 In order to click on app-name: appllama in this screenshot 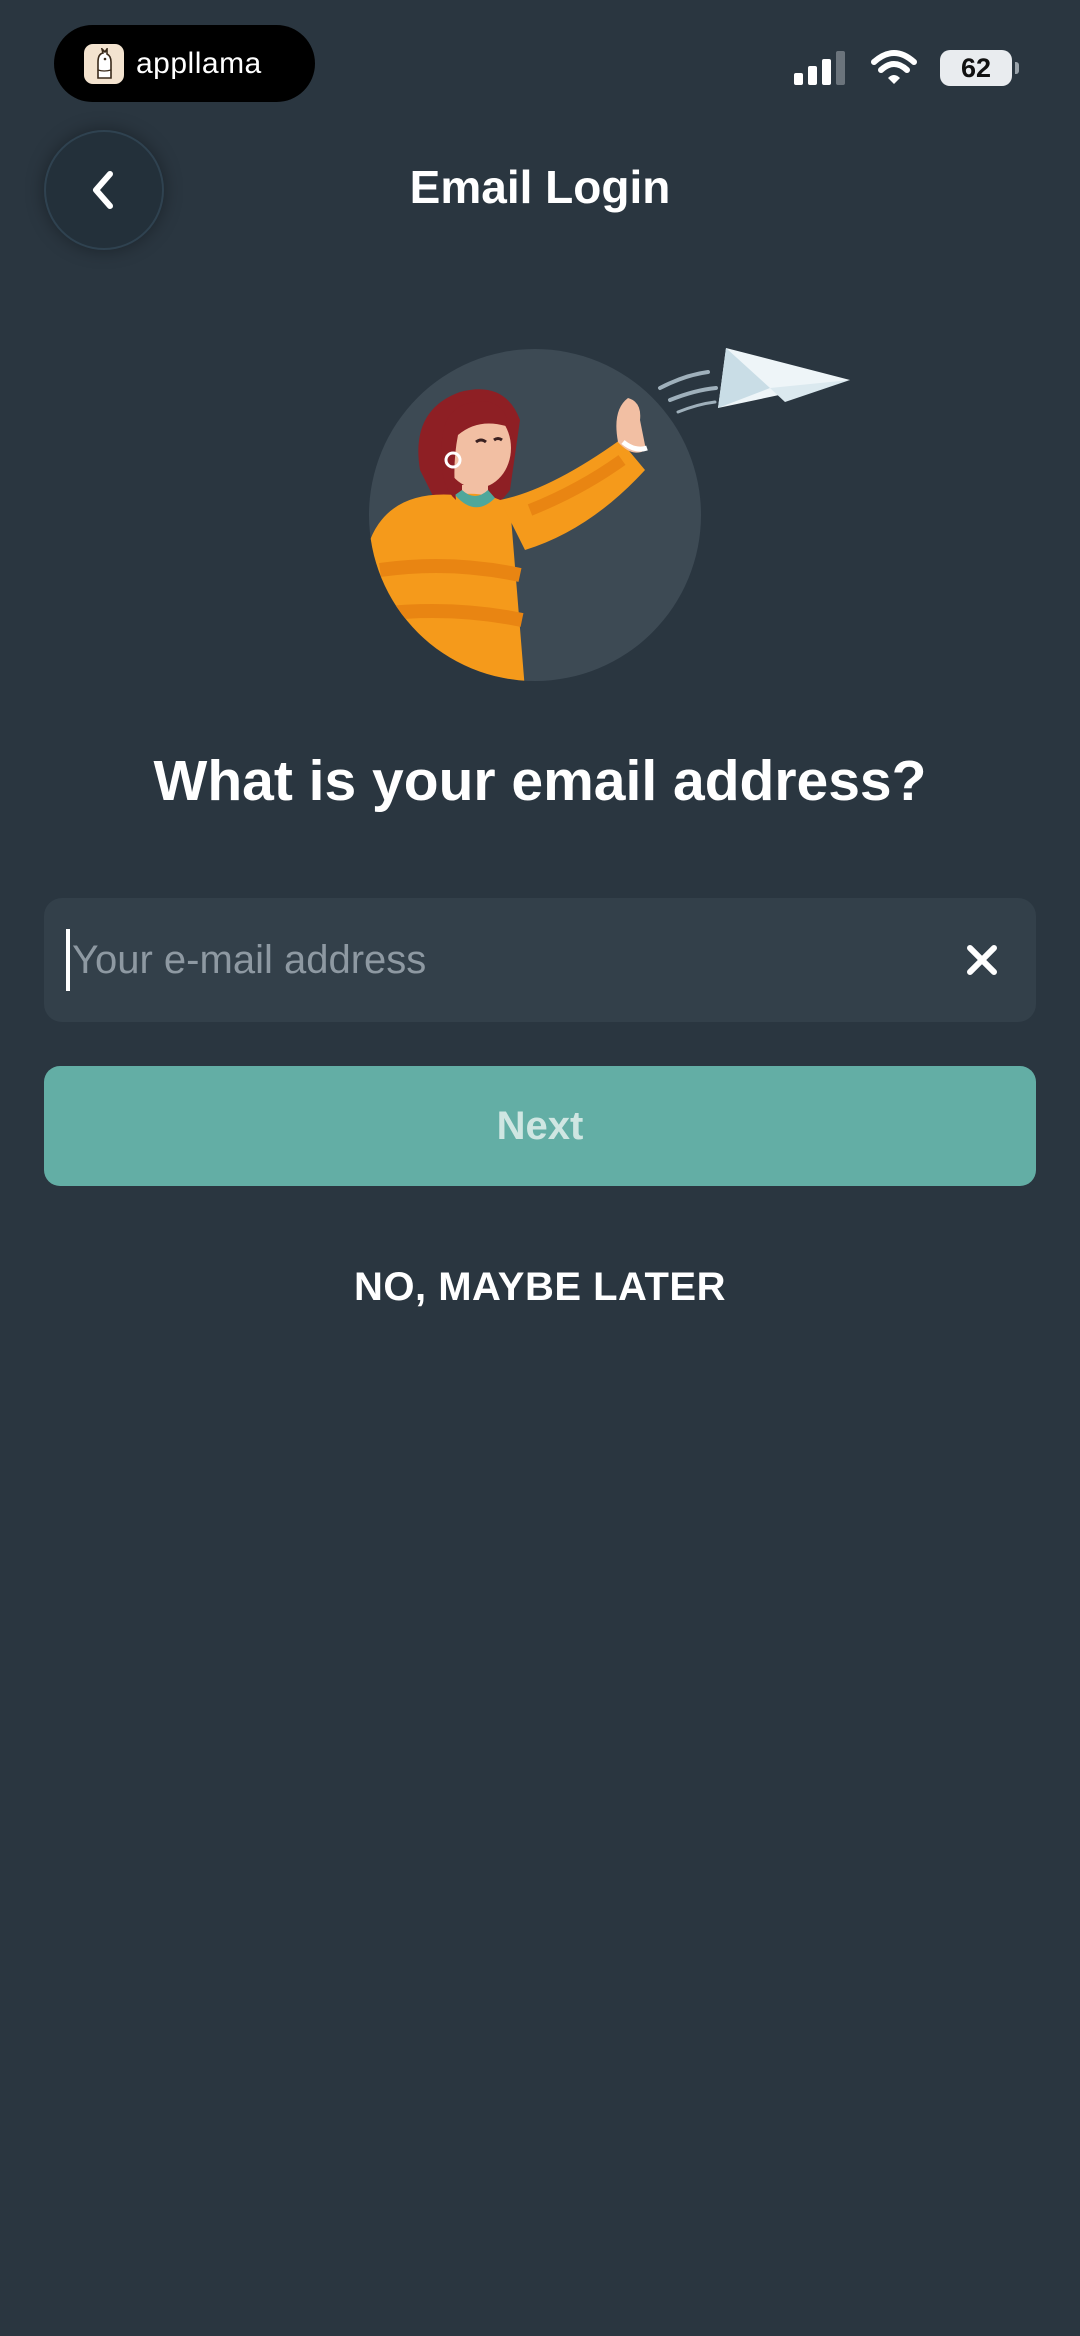, I will do `click(199, 63)`.